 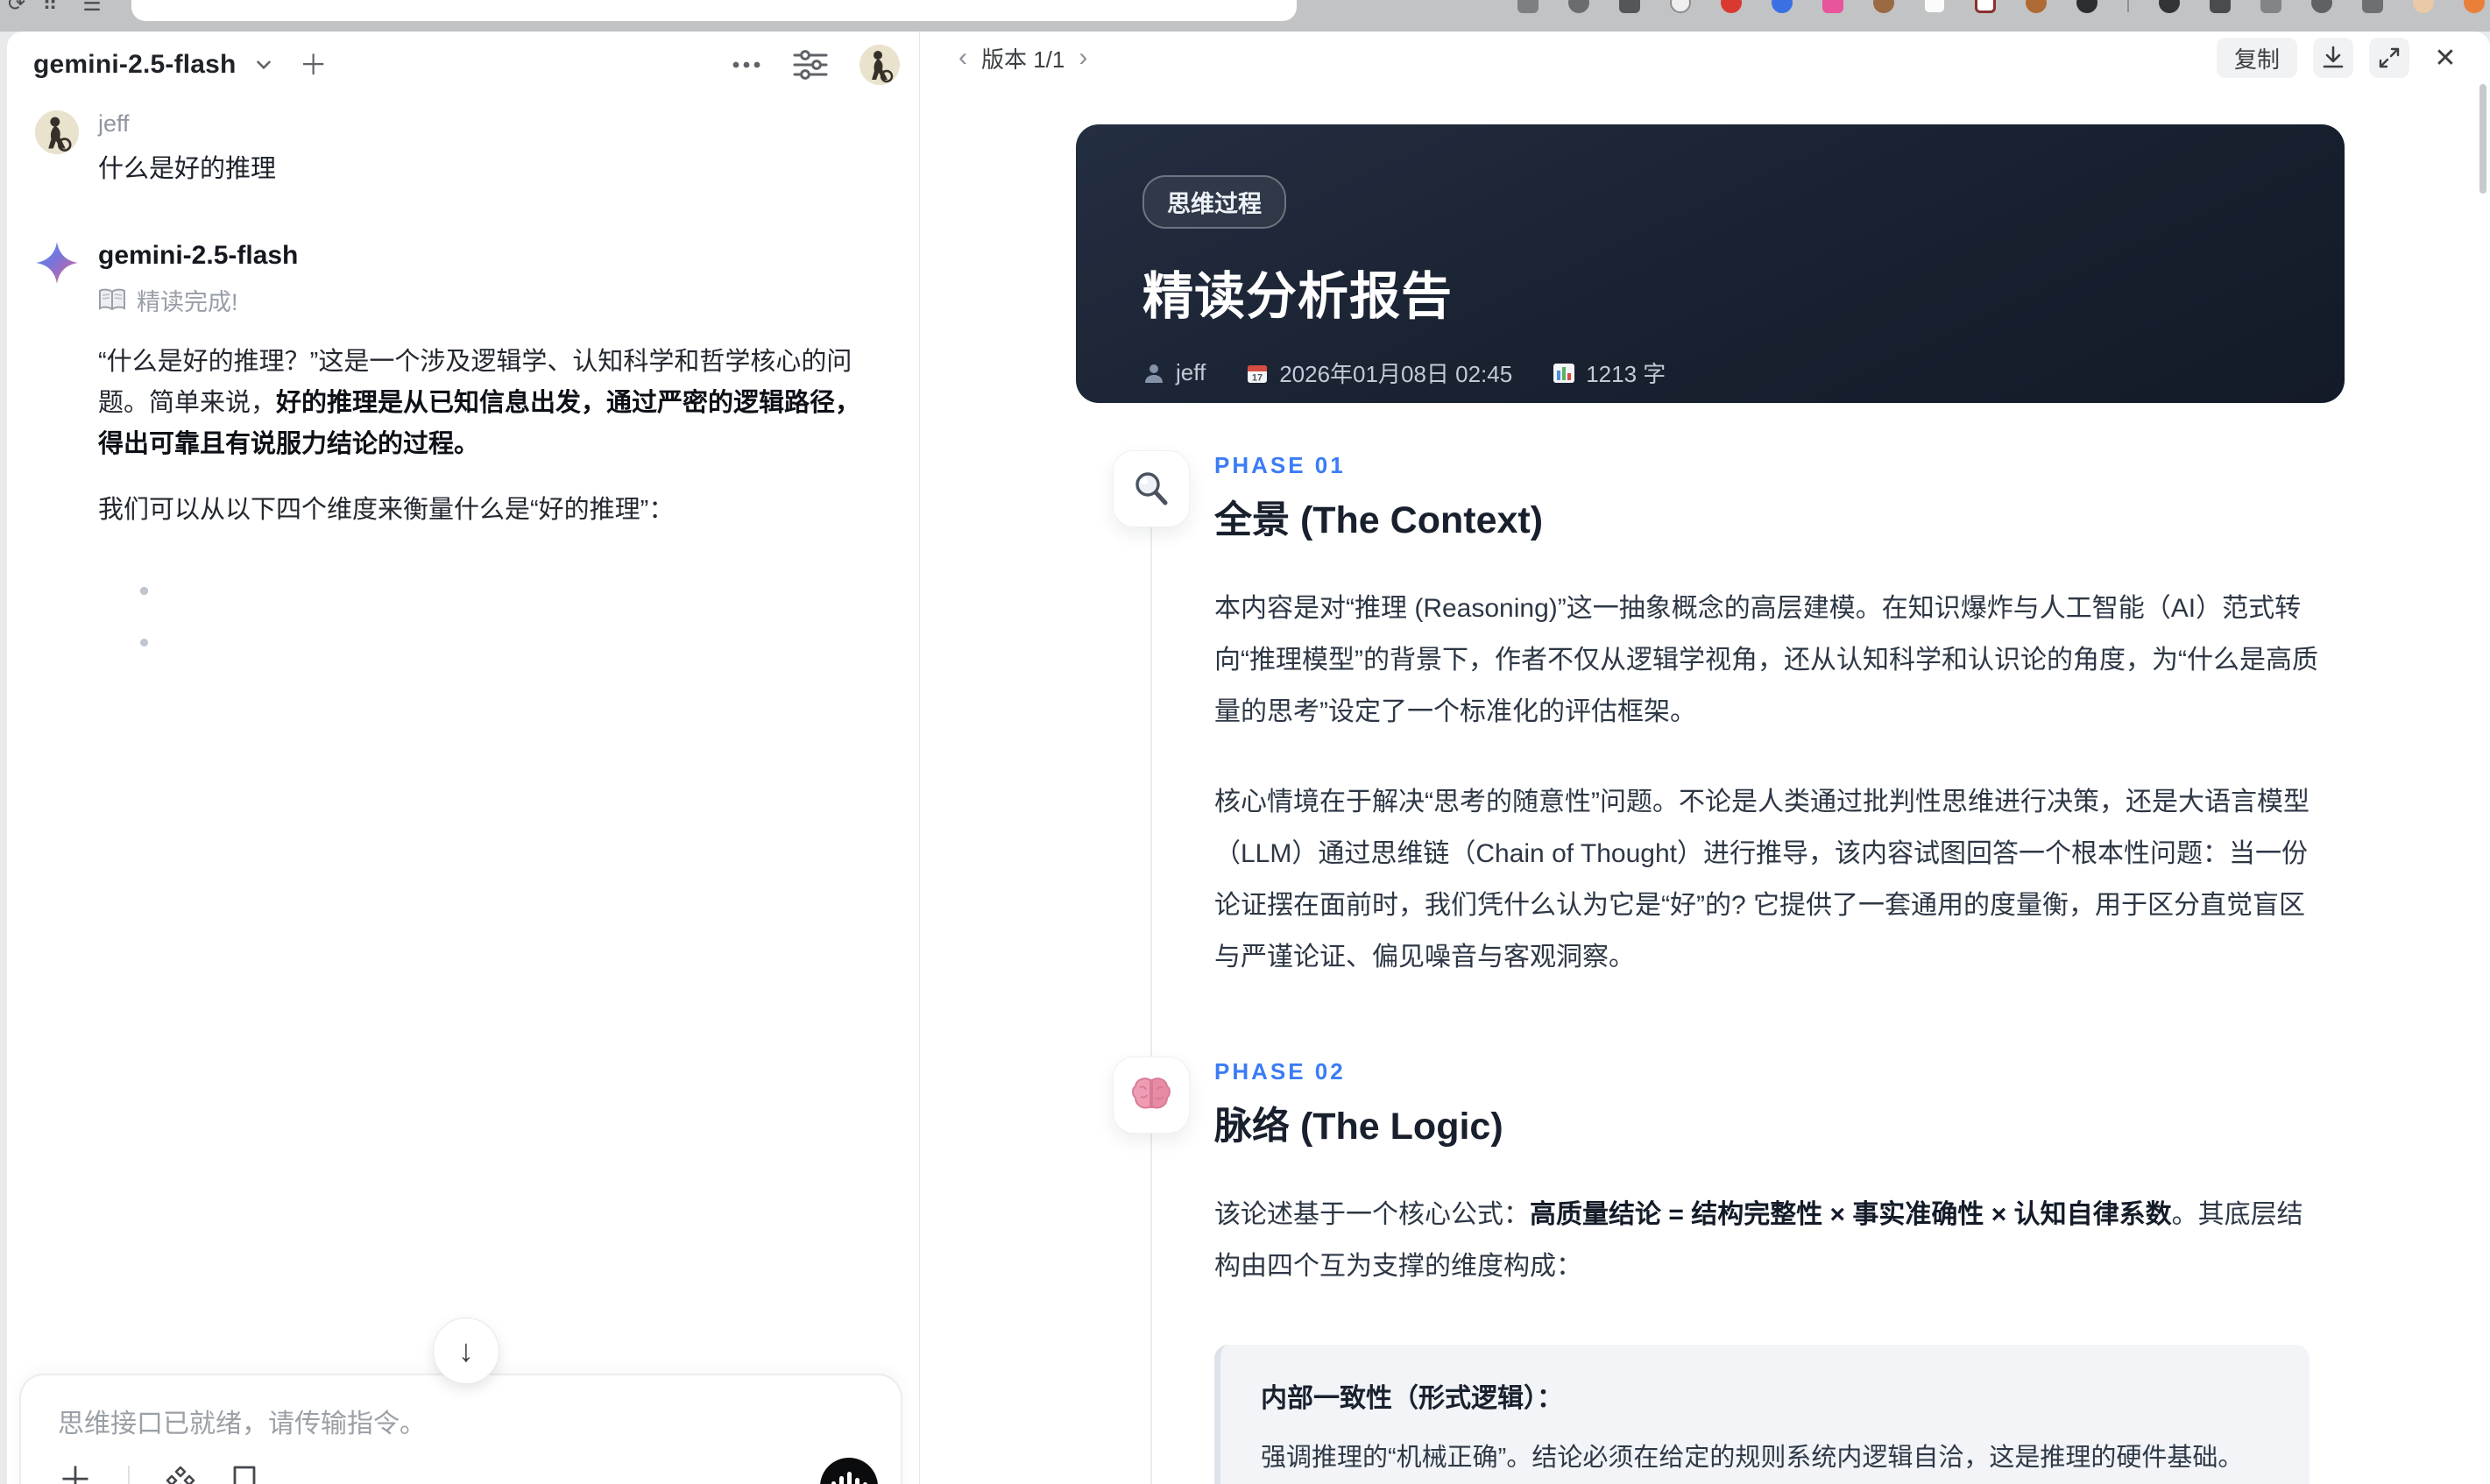 What do you see at coordinates (1731, 6) in the screenshot?
I see `menubar-icon-red-app` at bounding box center [1731, 6].